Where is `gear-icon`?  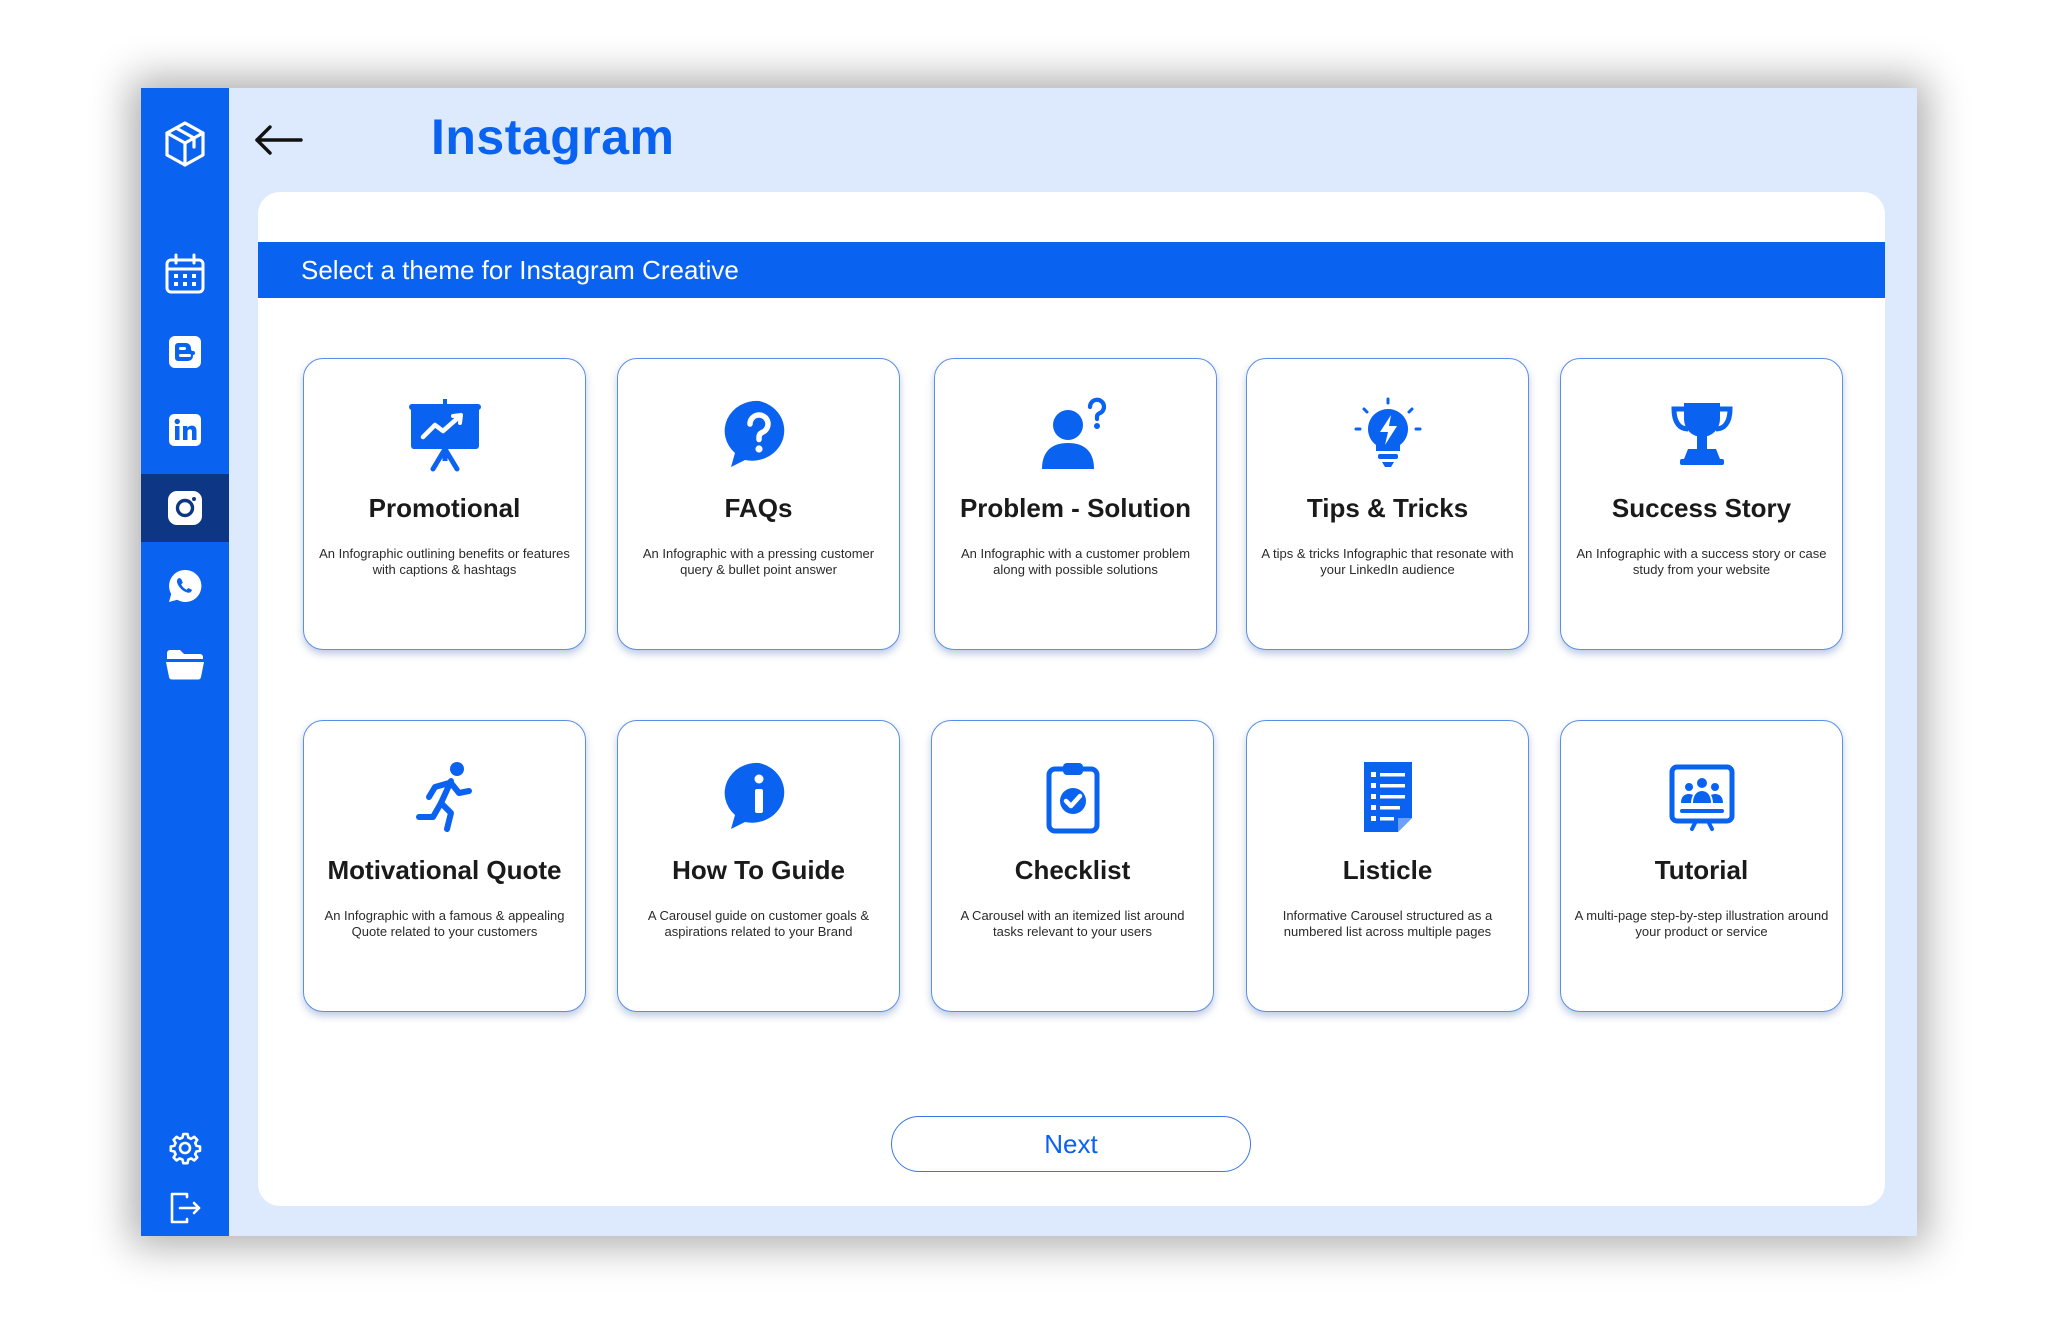
gear-icon is located at coordinates (185, 1148).